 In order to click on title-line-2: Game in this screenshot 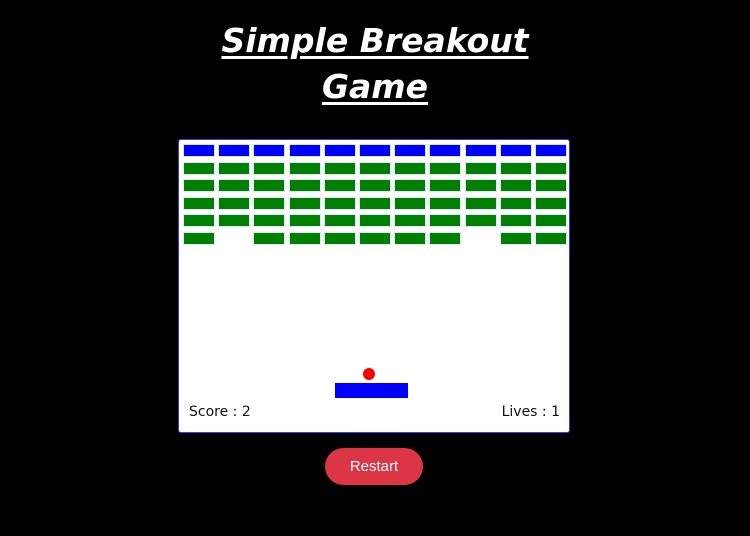, I will do `click(375, 86)`.